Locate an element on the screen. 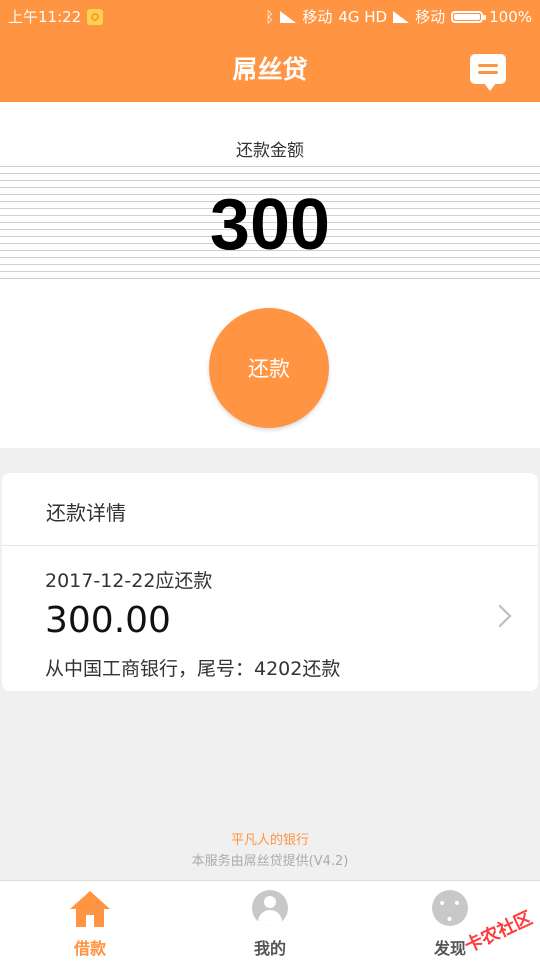 The height and width of the screenshot is (961, 540). app-header: 屌丝贷 is located at coordinates (270, 67).